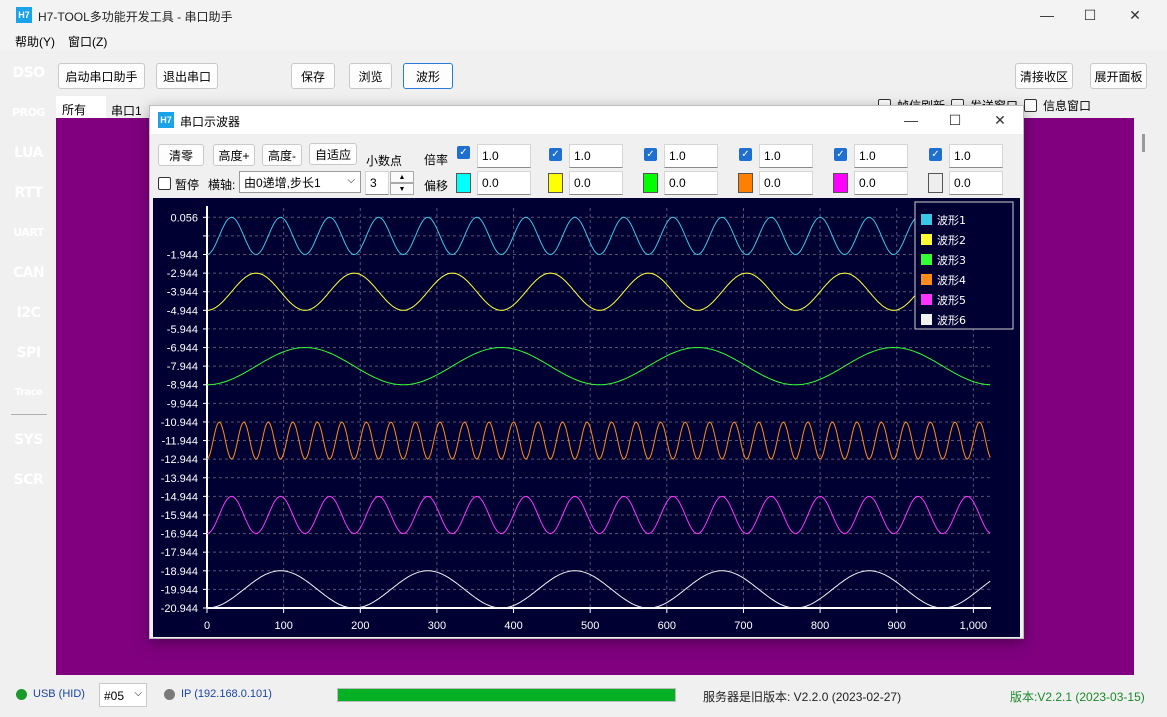 The image size is (1167, 717). I want to click on channel1-offset-value: 0.0, so click(490, 183).